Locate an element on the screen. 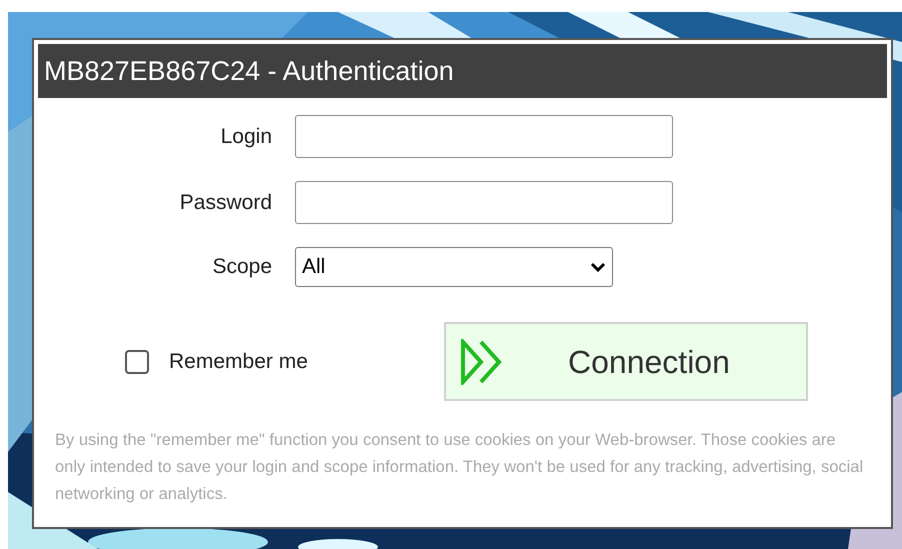 This screenshot has width=902, height=549. chevron-down-icon is located at coordinates (598, 267).